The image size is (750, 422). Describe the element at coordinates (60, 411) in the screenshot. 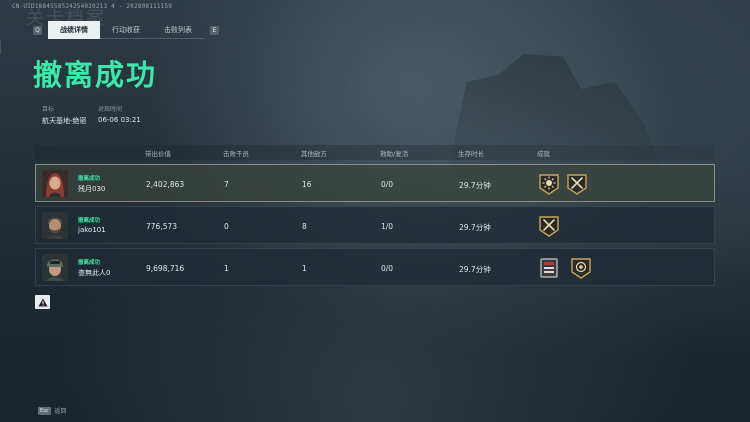

I see `back-label: 返回` at that location.